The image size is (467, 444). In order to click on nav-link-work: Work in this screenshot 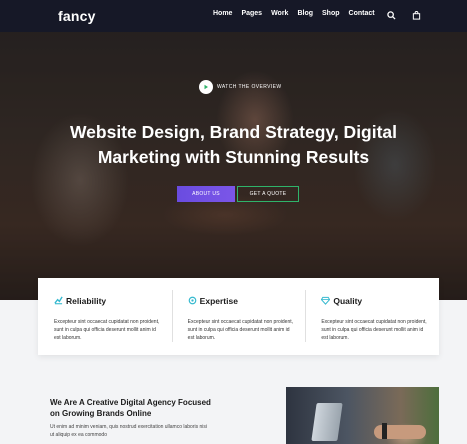, I will do `click(279, 13)`.